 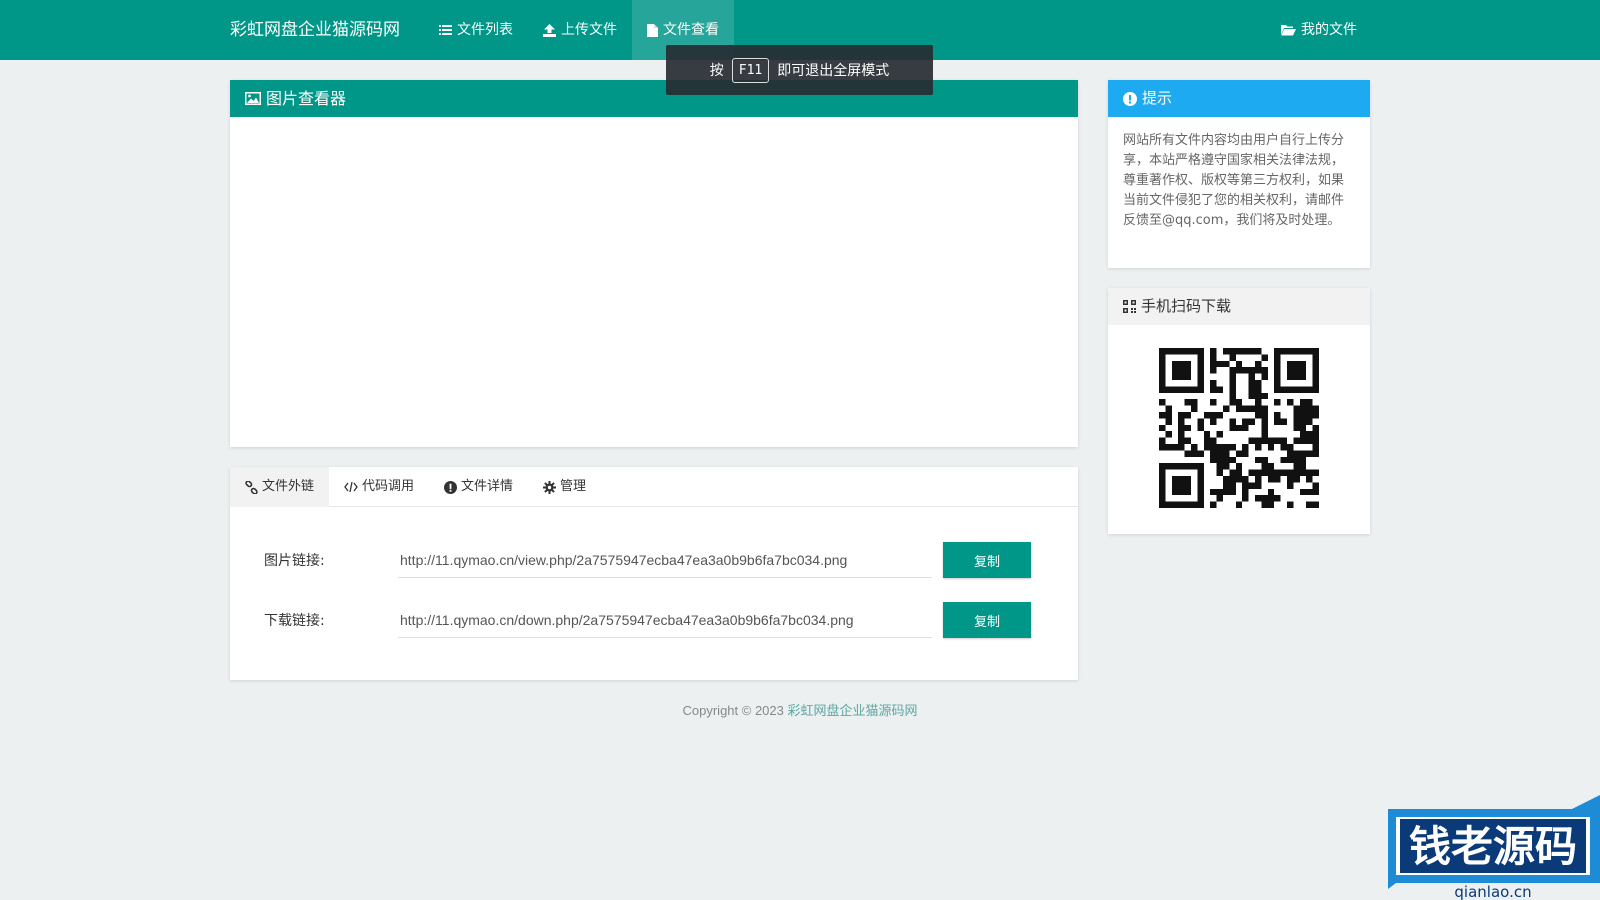 I want to click on watermark-text: 钱老源码, so click(x=1493, y=846).